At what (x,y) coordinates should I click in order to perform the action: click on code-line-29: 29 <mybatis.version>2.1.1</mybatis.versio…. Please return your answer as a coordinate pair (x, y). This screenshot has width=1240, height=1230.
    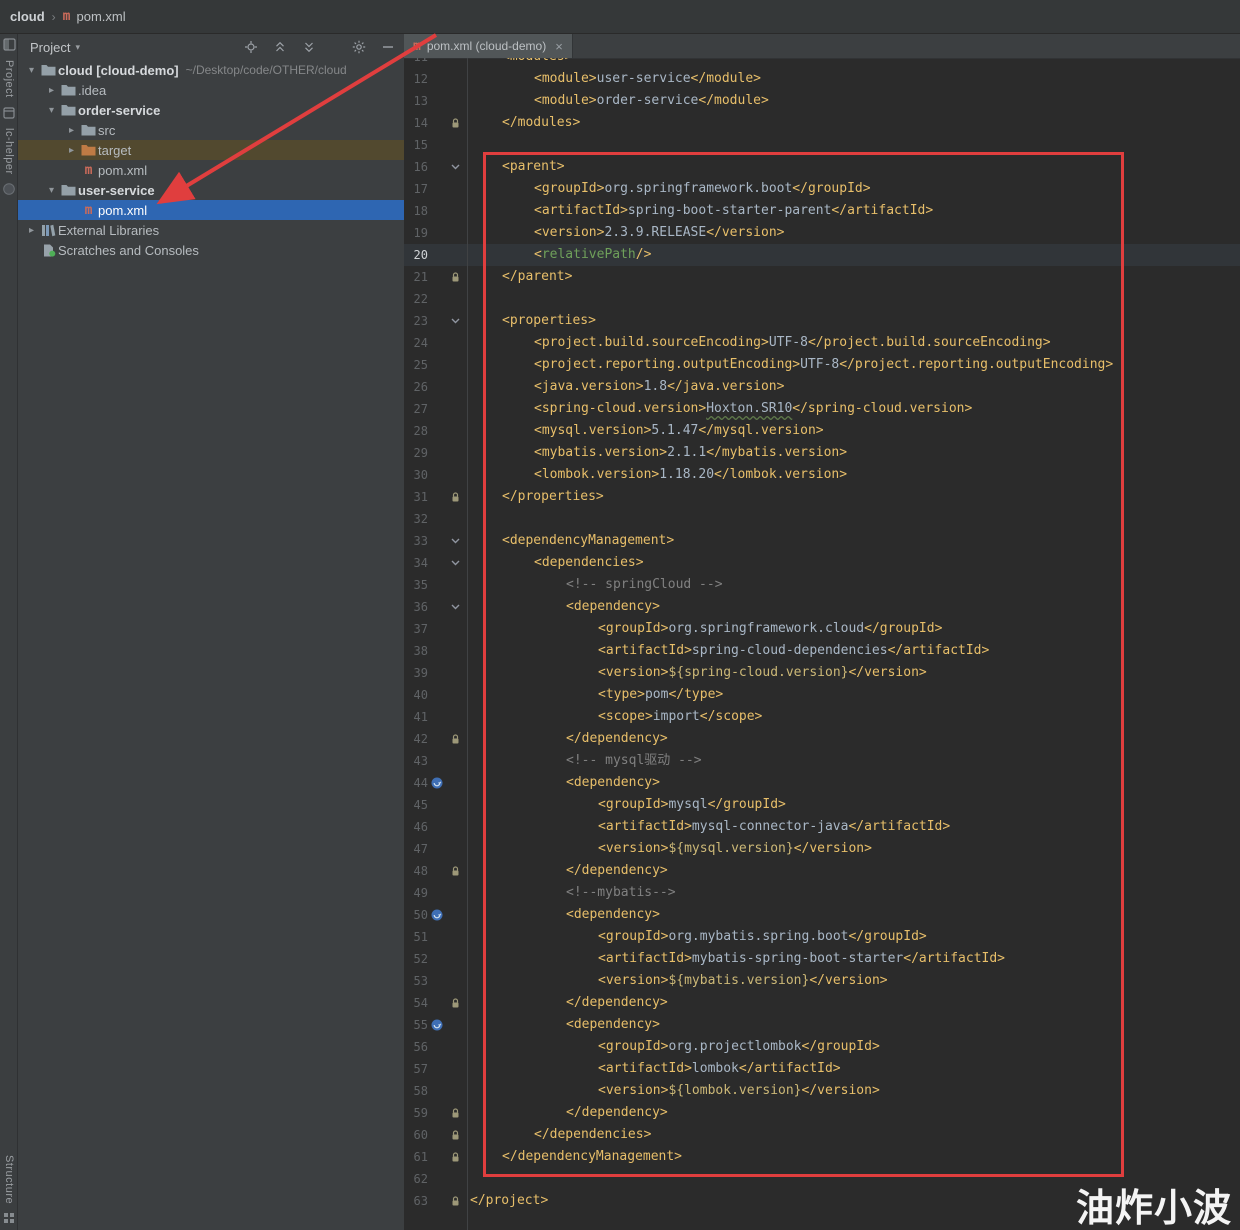
    Looking at the image, I should click on (822, 453).